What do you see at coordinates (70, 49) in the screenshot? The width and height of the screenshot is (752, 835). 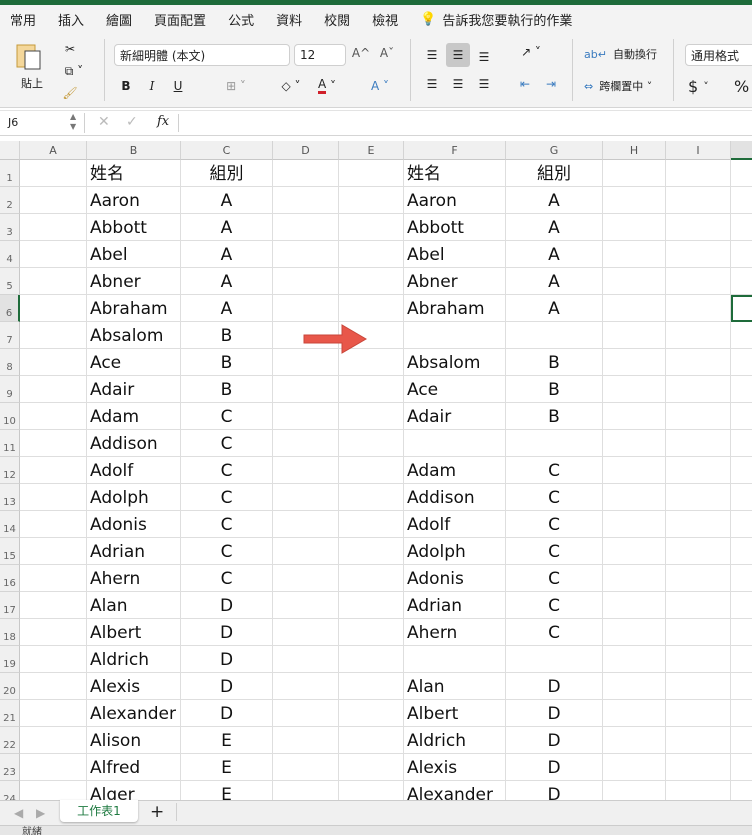 I see `cut-icon: ✂` at bounding box center [70, 49].